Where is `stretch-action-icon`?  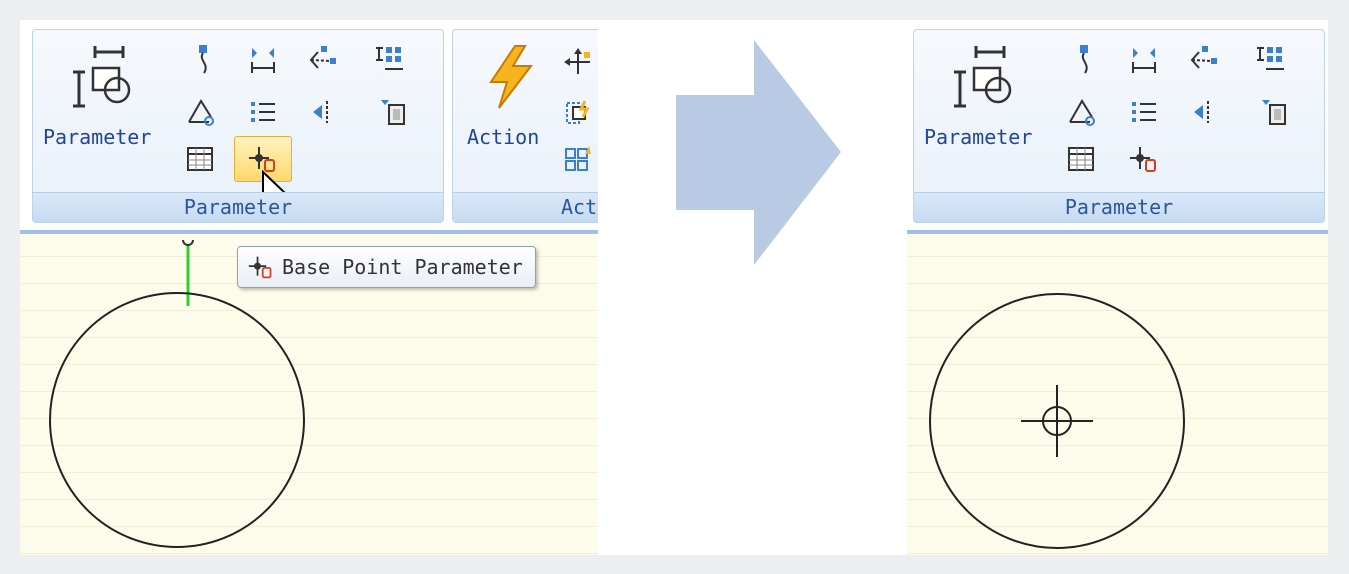 stretch-action-icon is located at coordinates (578, 112).